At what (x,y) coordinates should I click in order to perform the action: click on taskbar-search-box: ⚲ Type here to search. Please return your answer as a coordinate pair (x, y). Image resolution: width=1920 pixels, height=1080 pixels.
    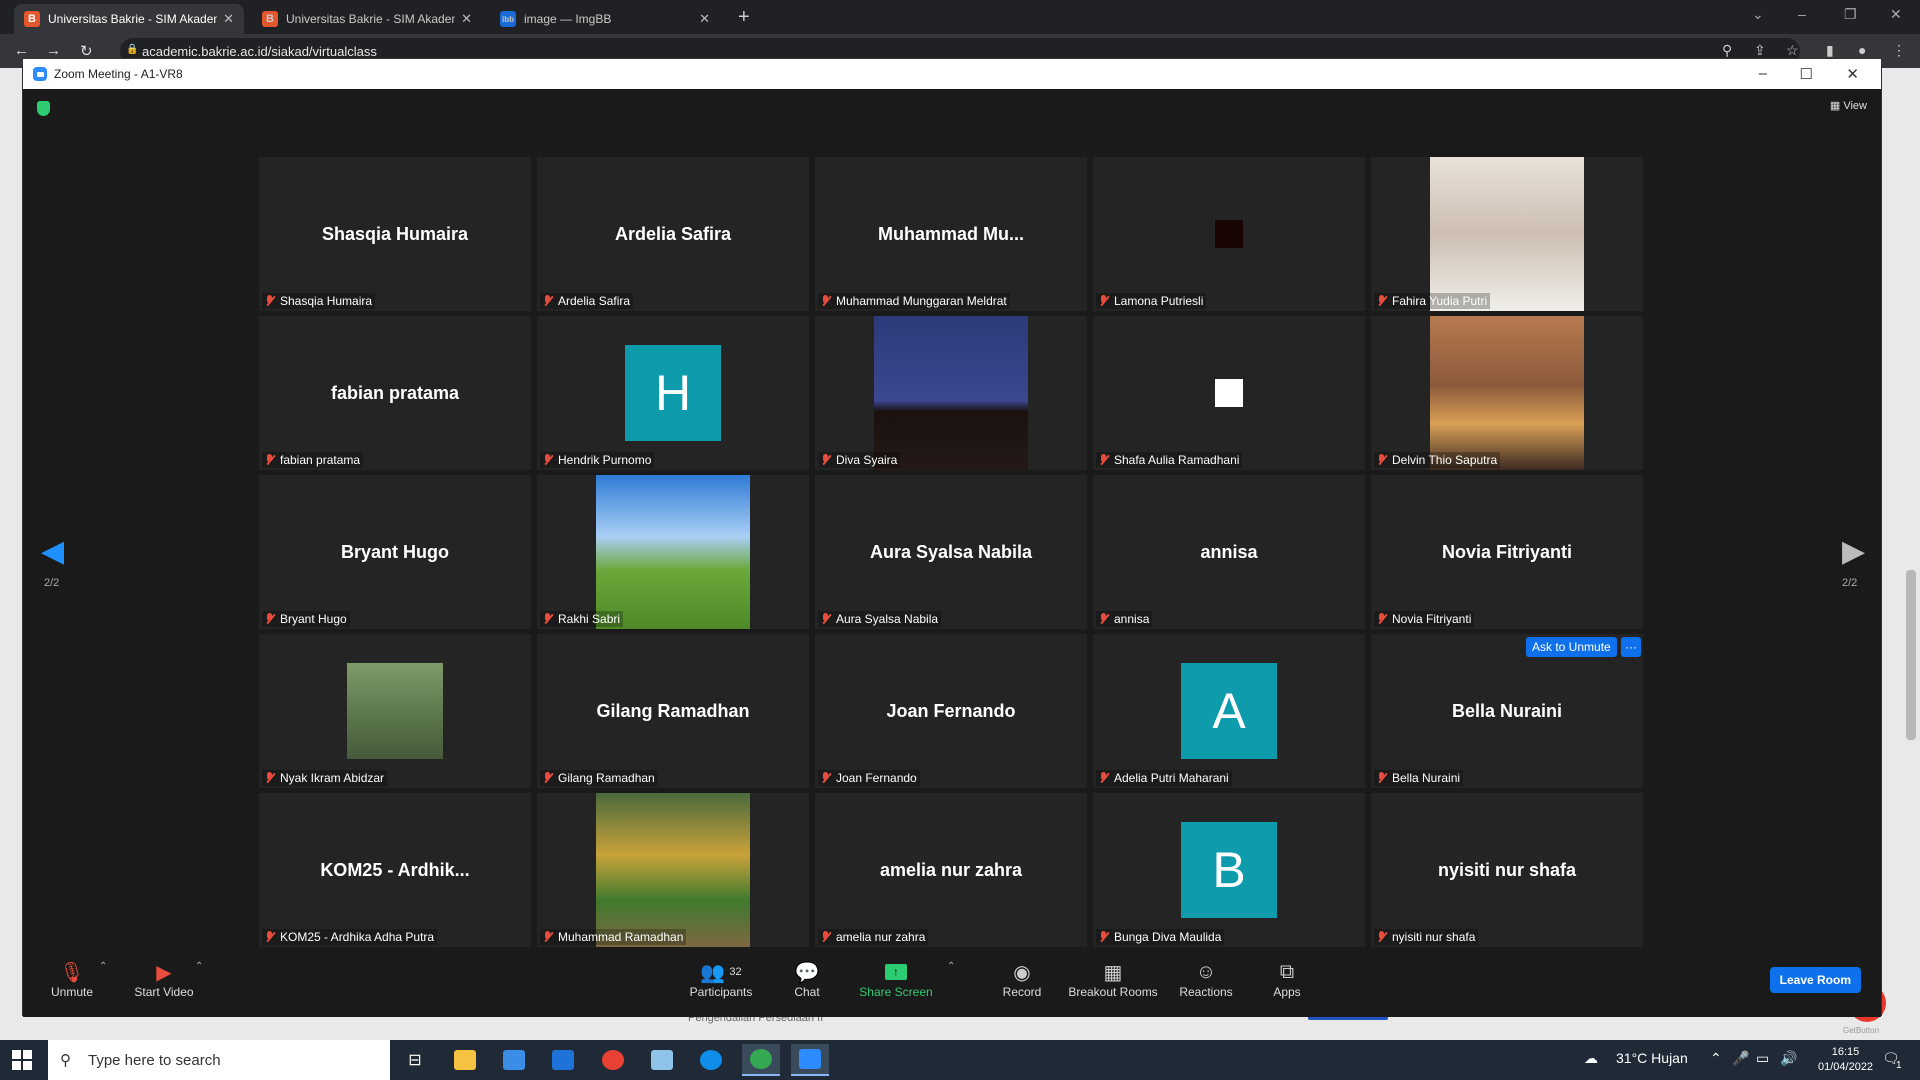
    Looking at the image, I should click on (219, 1060).